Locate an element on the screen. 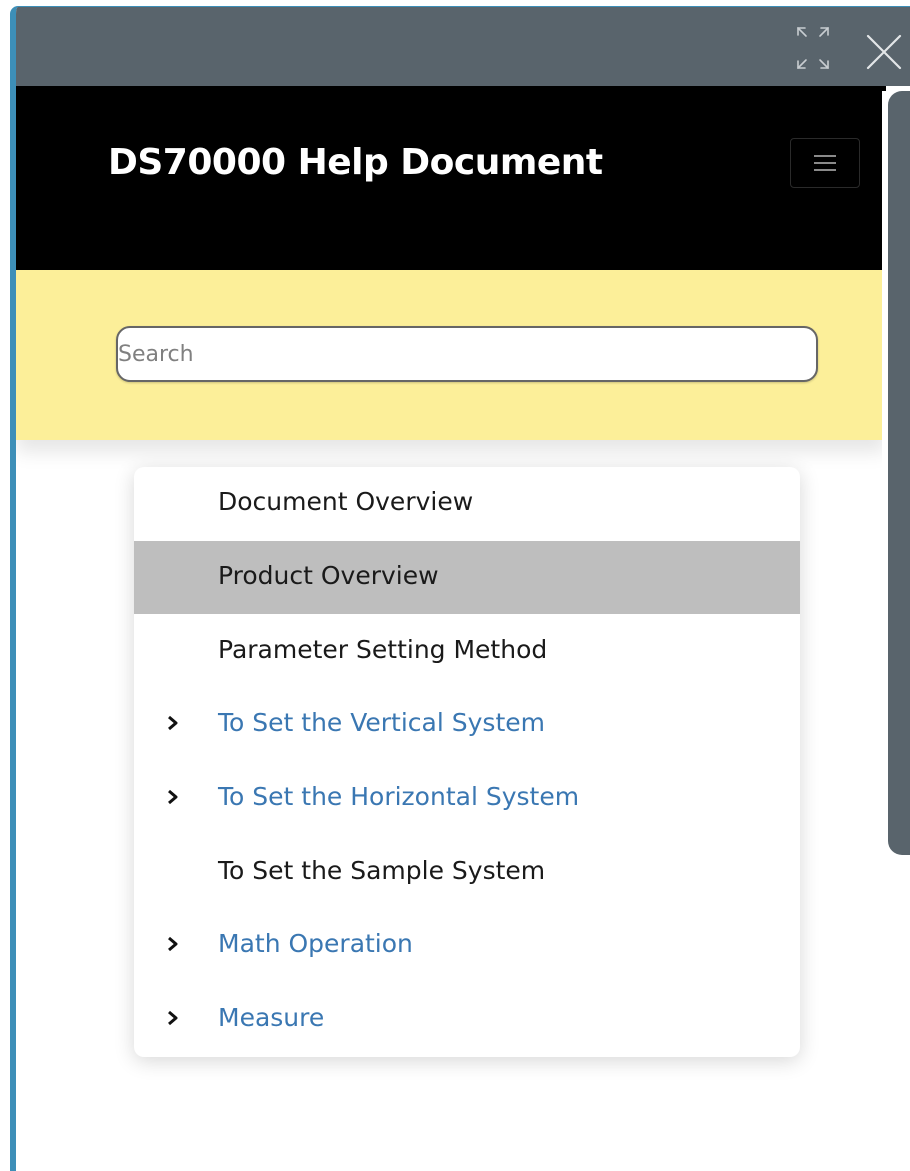 This screenshot has width=910, height=1171. hamburger-menu-icon is located at coordinates (825, 163).